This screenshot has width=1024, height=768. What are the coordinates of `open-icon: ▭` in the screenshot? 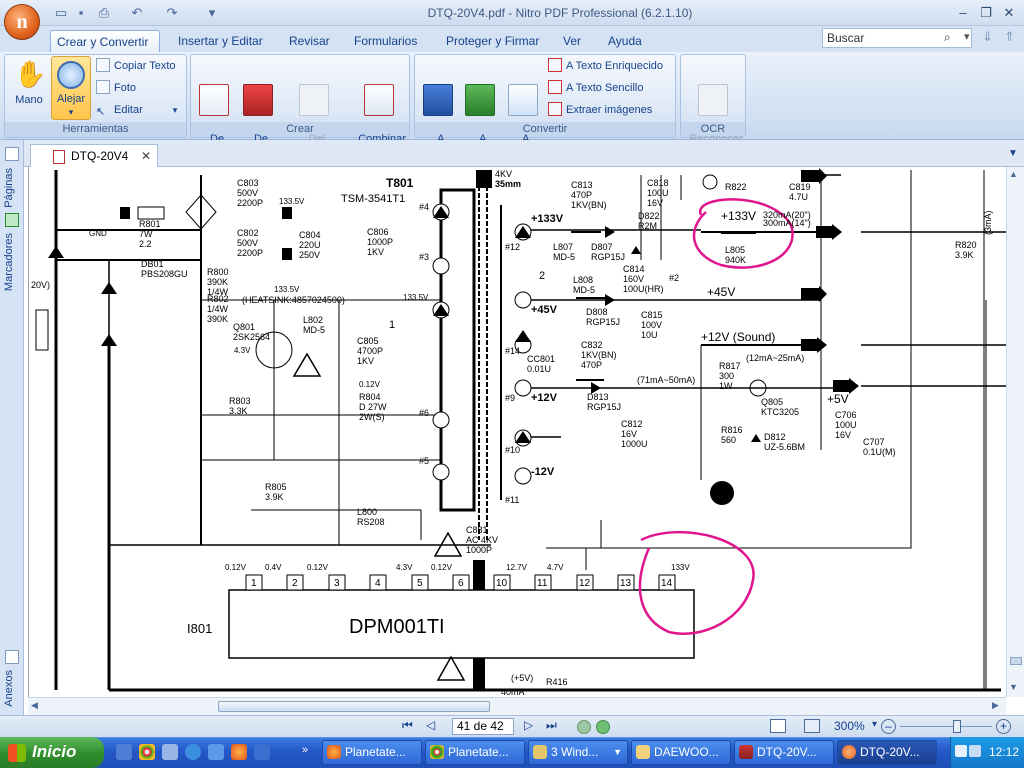 It's located at (61, 13).